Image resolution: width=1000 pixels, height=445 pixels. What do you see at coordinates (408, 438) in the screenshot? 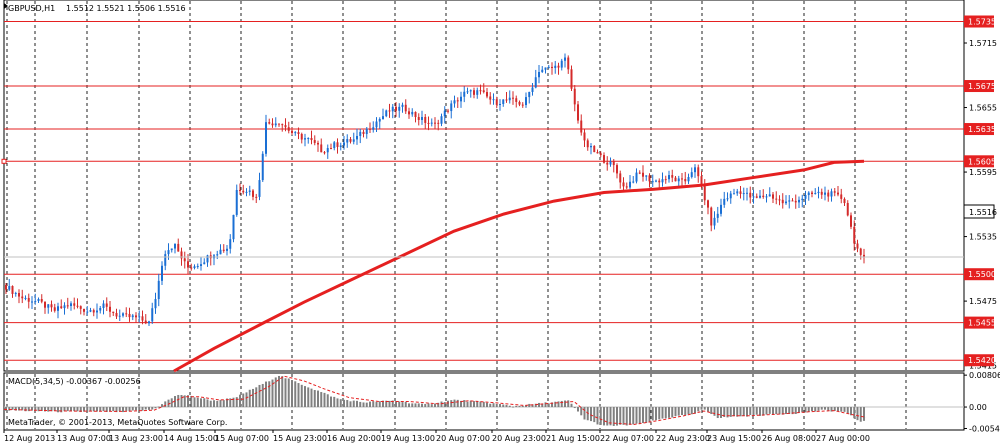
I see `time-tick-label: 19 Aug 13:00` at bounding box center [408, 438].